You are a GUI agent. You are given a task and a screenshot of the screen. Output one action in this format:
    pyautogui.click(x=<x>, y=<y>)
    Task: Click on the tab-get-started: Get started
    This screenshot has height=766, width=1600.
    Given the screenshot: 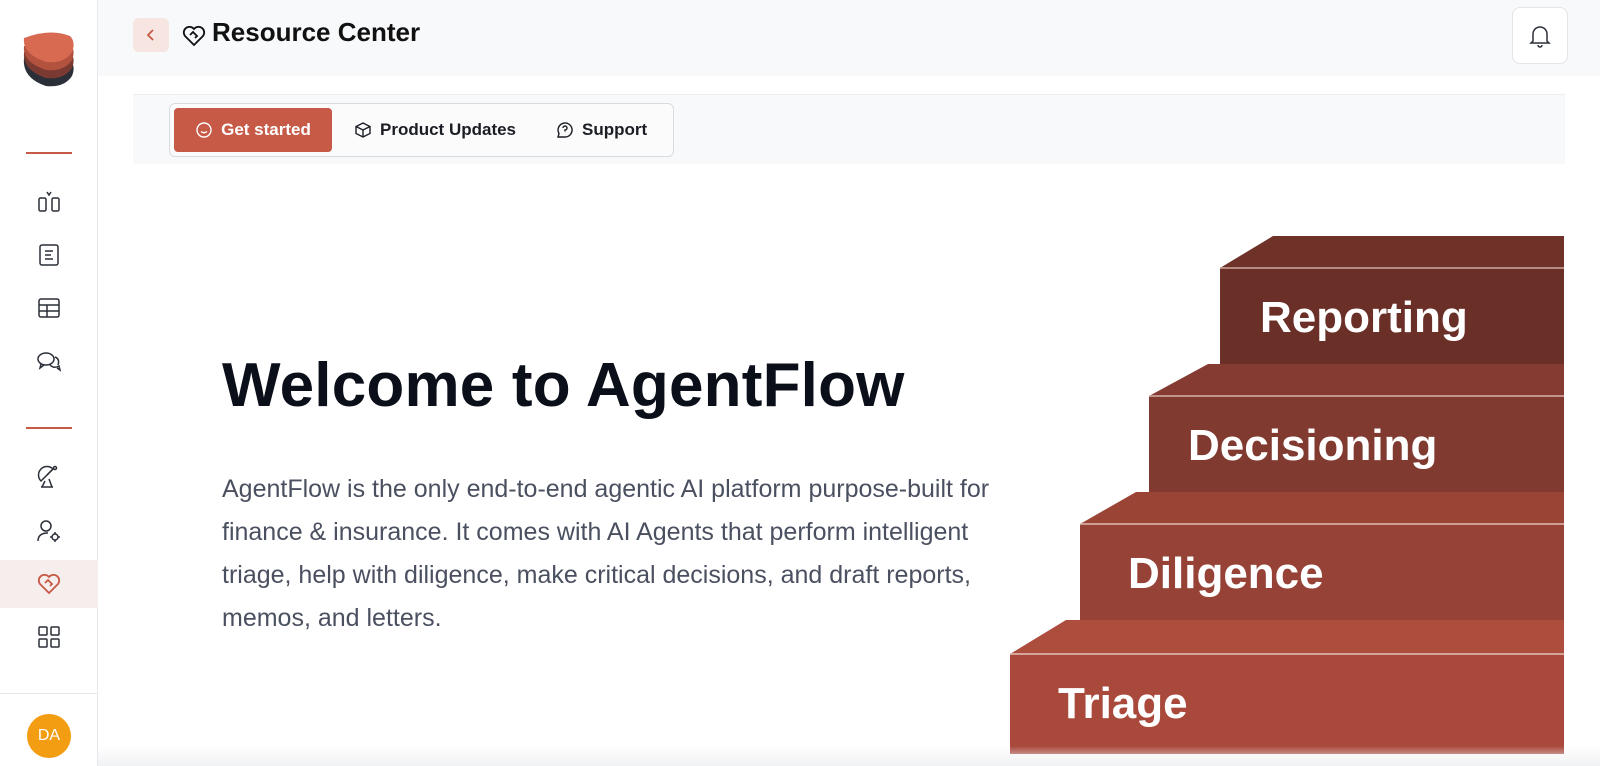 What is the action you would take?
    pyautogui.click(x=253, y=130)
    